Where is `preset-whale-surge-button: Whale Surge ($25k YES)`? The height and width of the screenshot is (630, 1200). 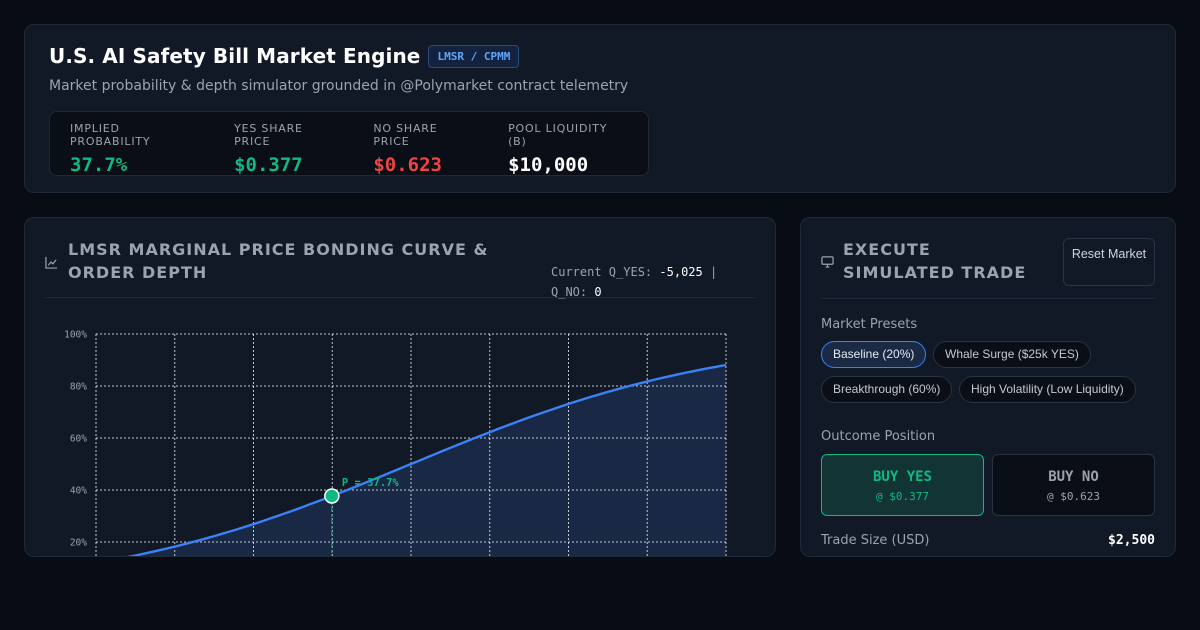
preset-whale-surge-button: Whale Surge ($25k YES) is located at coordinates (1012, 354).